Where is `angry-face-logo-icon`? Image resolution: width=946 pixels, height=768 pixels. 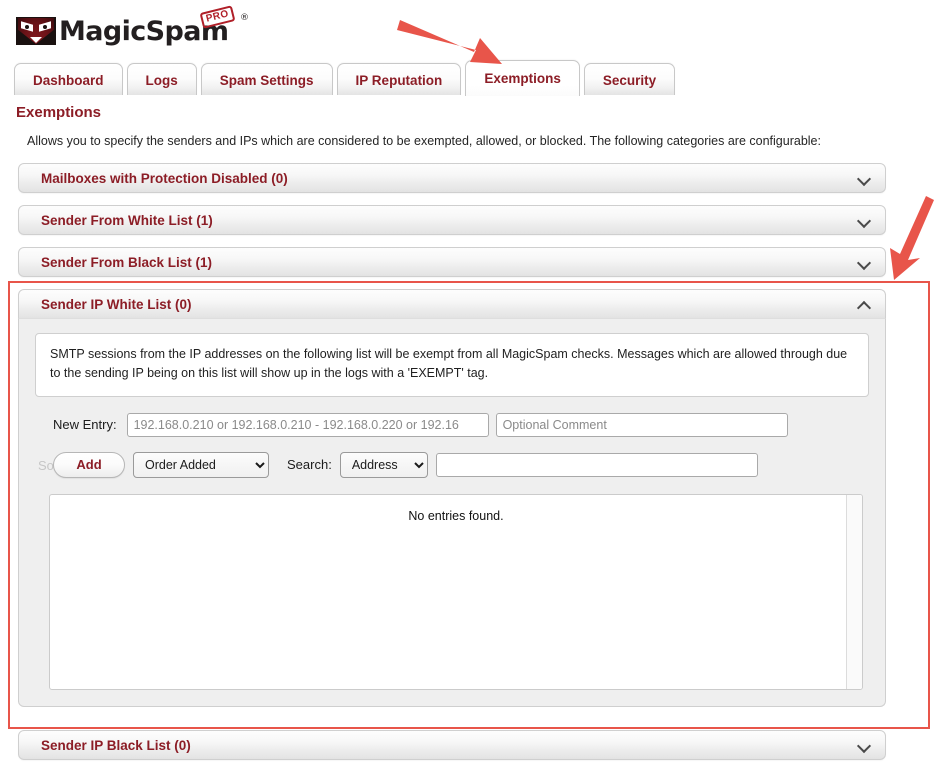 angry-face-logo-icon is located at coordinates (36, 31).